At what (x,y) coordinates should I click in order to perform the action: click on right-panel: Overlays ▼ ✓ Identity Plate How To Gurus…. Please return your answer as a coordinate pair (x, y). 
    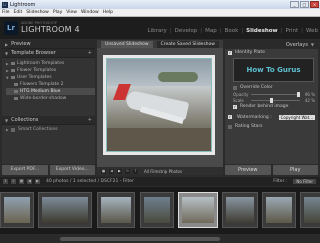
    Looking at the image, I should click on (271, 102).